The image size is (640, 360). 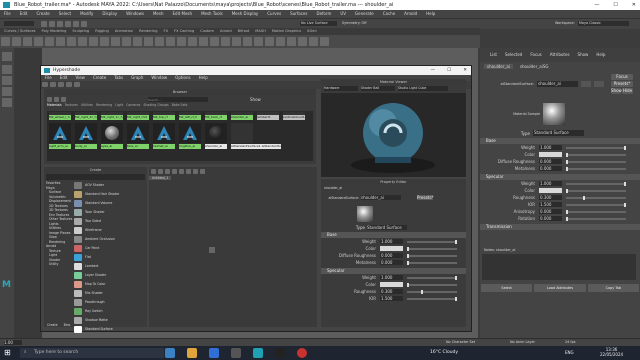 What do you see at coordinates (286, 31) in the screenshot?
I see `shelf-tab: Motion Graphics` at bounding box center [286, 31].